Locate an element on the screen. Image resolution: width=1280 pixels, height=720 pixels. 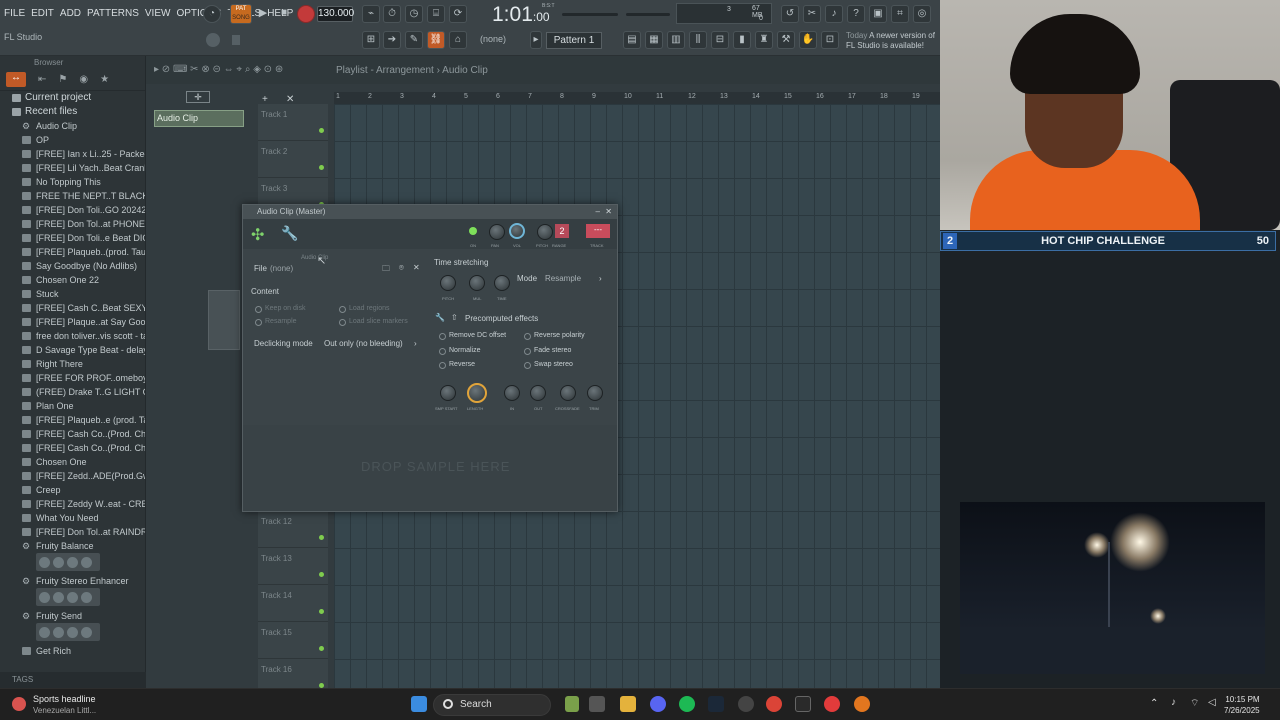
minimize-icon: – is located at coordinates (598, 212).